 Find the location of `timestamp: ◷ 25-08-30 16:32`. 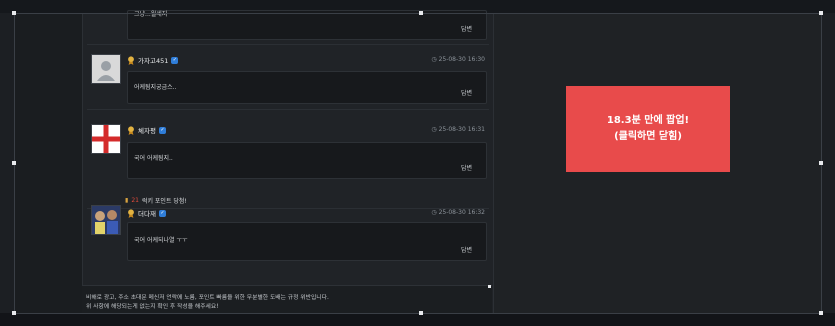

timestamp: ◷ 25-08-30 16:32 is located at coordinates (458, 212).